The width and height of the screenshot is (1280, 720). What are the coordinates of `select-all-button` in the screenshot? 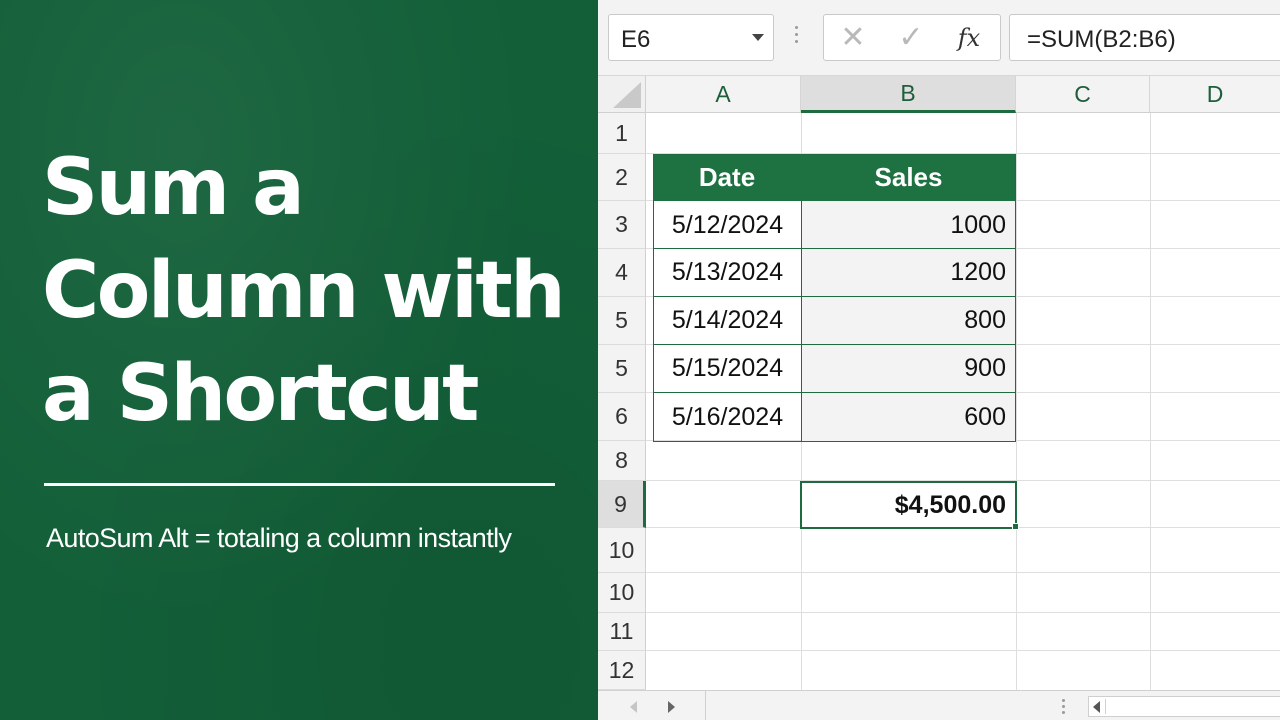 It's located at (622, 94).